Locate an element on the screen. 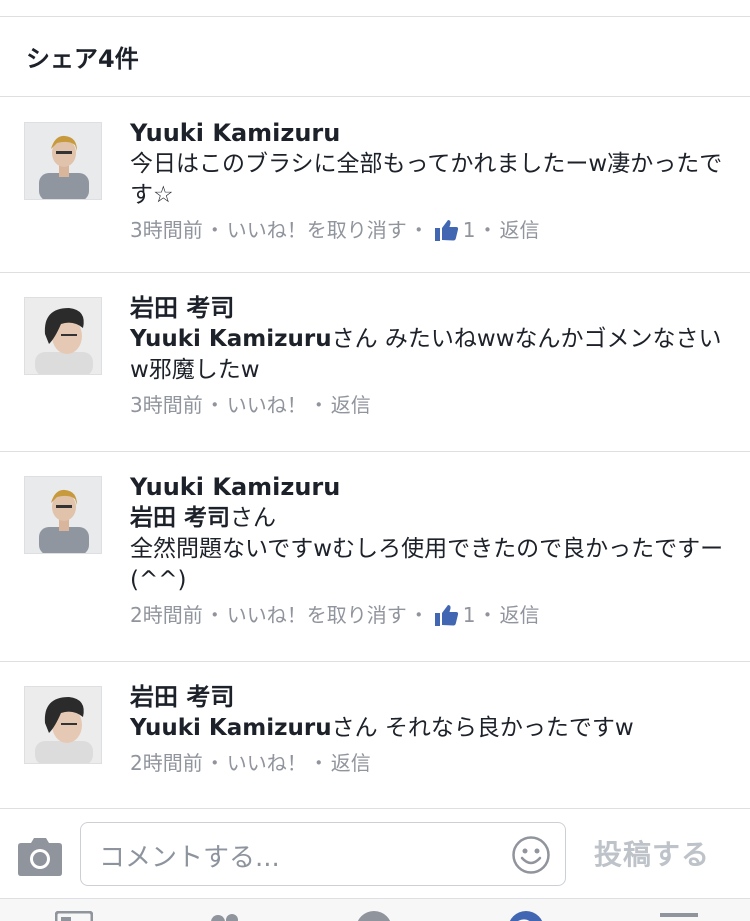 The height and width of the screenshot is (921, 750). comment-text: 今日はこのブラシに全部もってかれましたーw凄かったです☆ is located at coordinates (430, 180).